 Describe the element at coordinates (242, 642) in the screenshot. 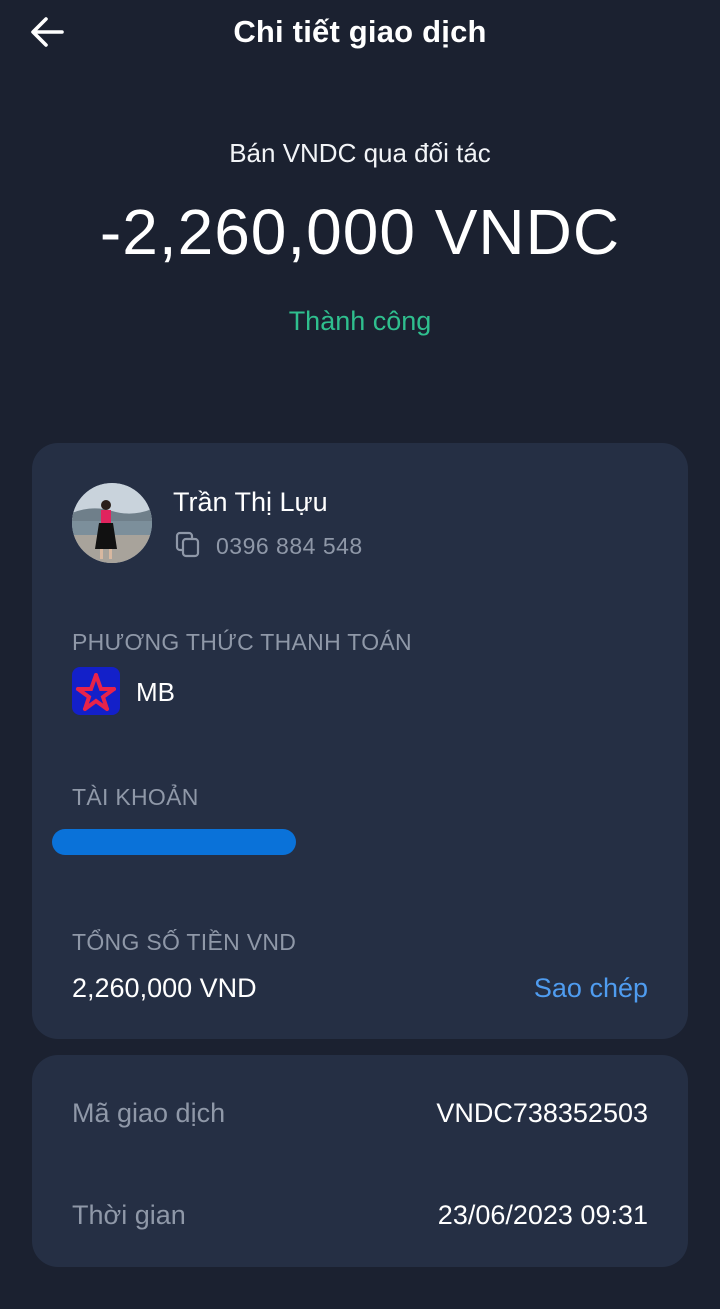

I see `payment-method-label: PHƯƠNG THỨC THANH TOÁN` at that location.